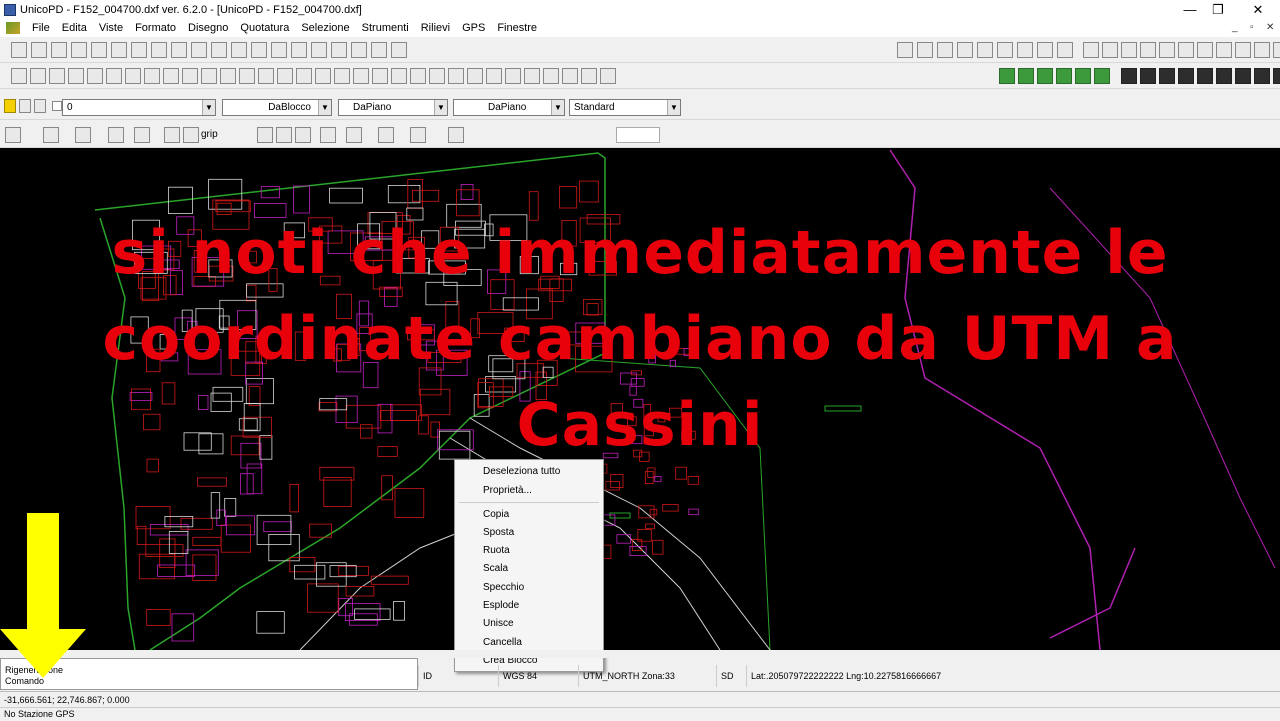 The image size is (1280, 721). Describe the element at coordinates (139, 107) in the screenshot. I see `layer-select: 0 ▼` at that location.